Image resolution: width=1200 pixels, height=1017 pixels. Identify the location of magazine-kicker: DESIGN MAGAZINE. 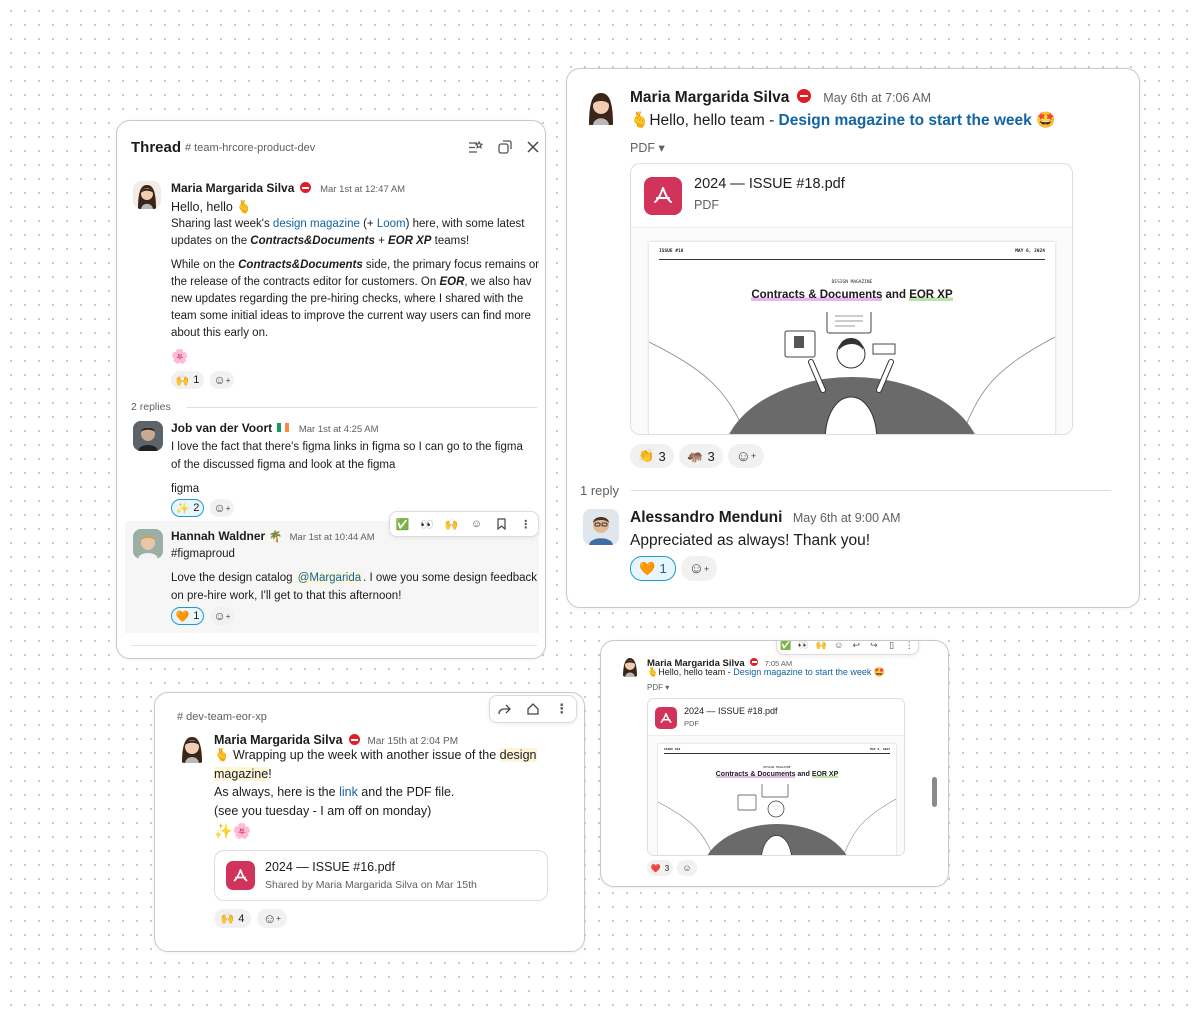
(777, 767).